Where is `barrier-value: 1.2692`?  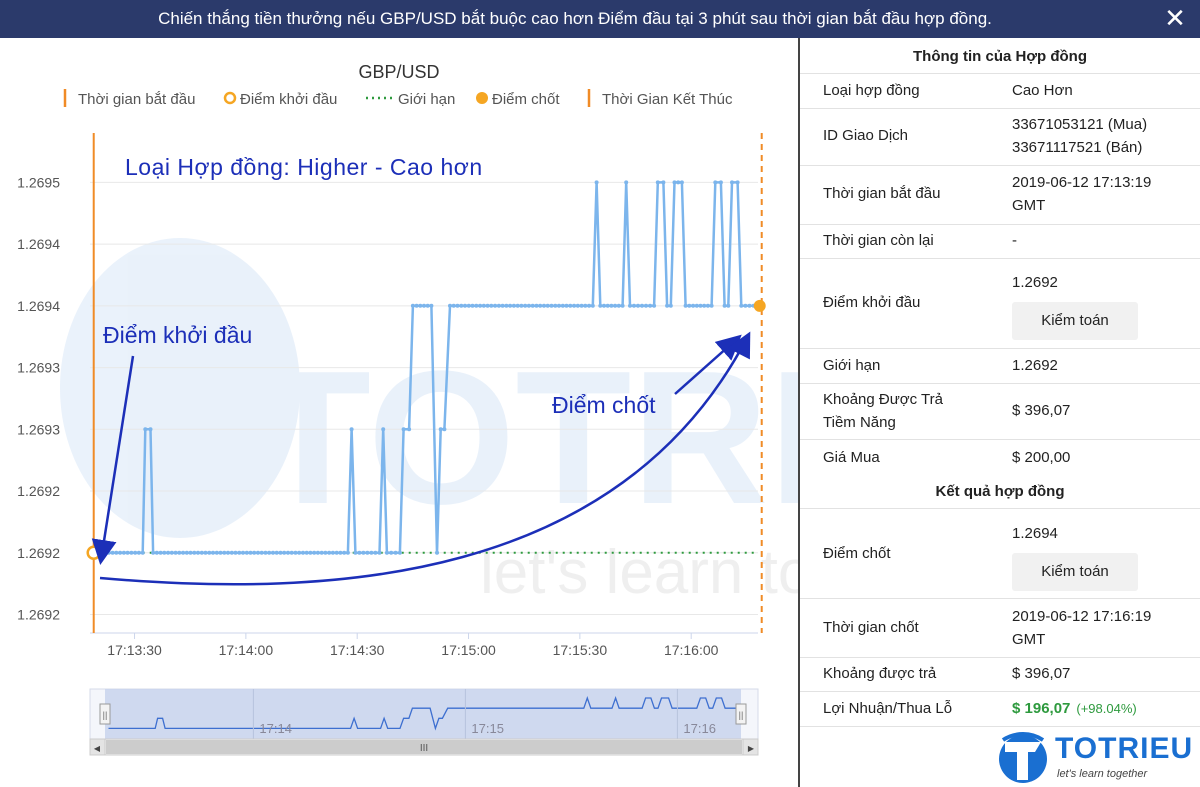 barrier-value: 1.2692 is located at coordinates (1035, 365).